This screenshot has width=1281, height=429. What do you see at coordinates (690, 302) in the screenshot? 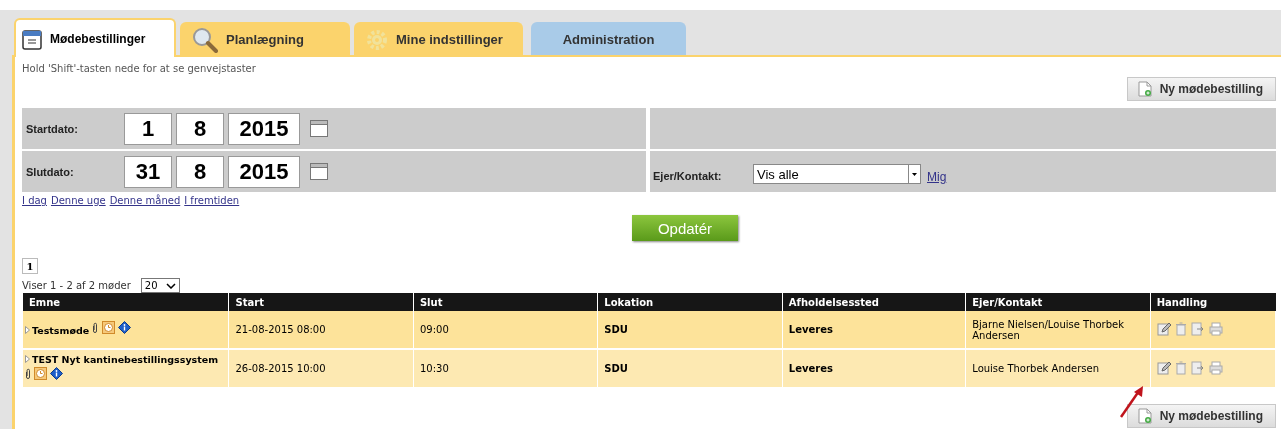
I see `column-header: Lokation` at bounding box center [690, 302].